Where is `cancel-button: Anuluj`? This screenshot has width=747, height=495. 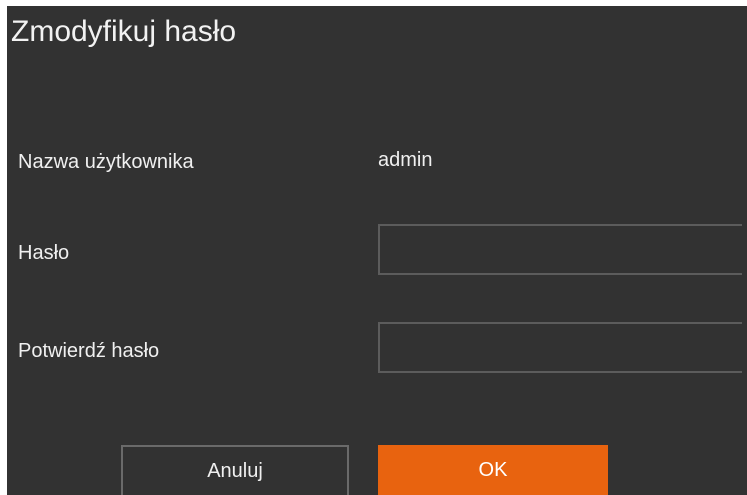 cancel-button: Anuluj is located at coordinates (235, 470).